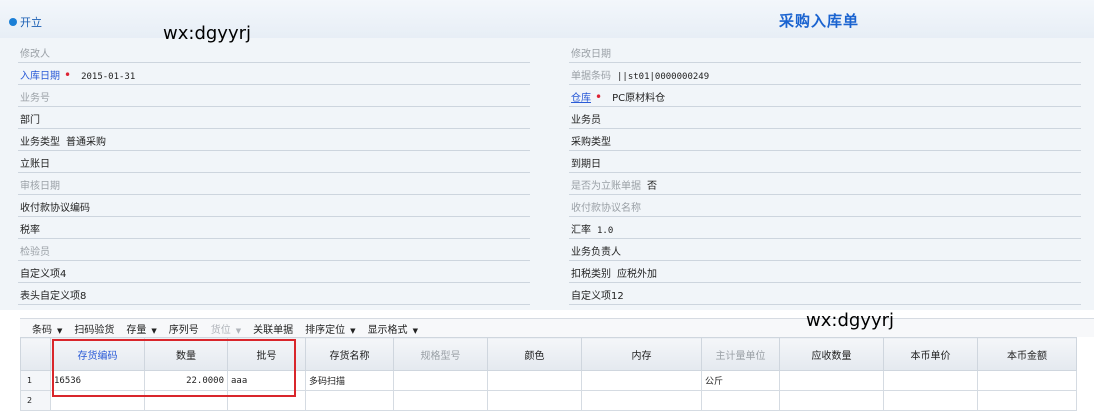 The image size is (1094, 411). Describe the element at coordinates (77, 74) in the screenshot. I see `left-field-1: 入库日期 • 2015-01-31` at that location.